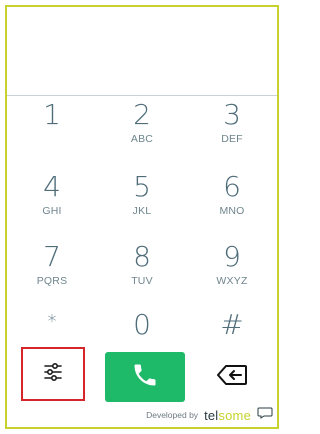 This screenshot has width=320, height=434. I want to click on key-digit: 2, so click(142, 114).